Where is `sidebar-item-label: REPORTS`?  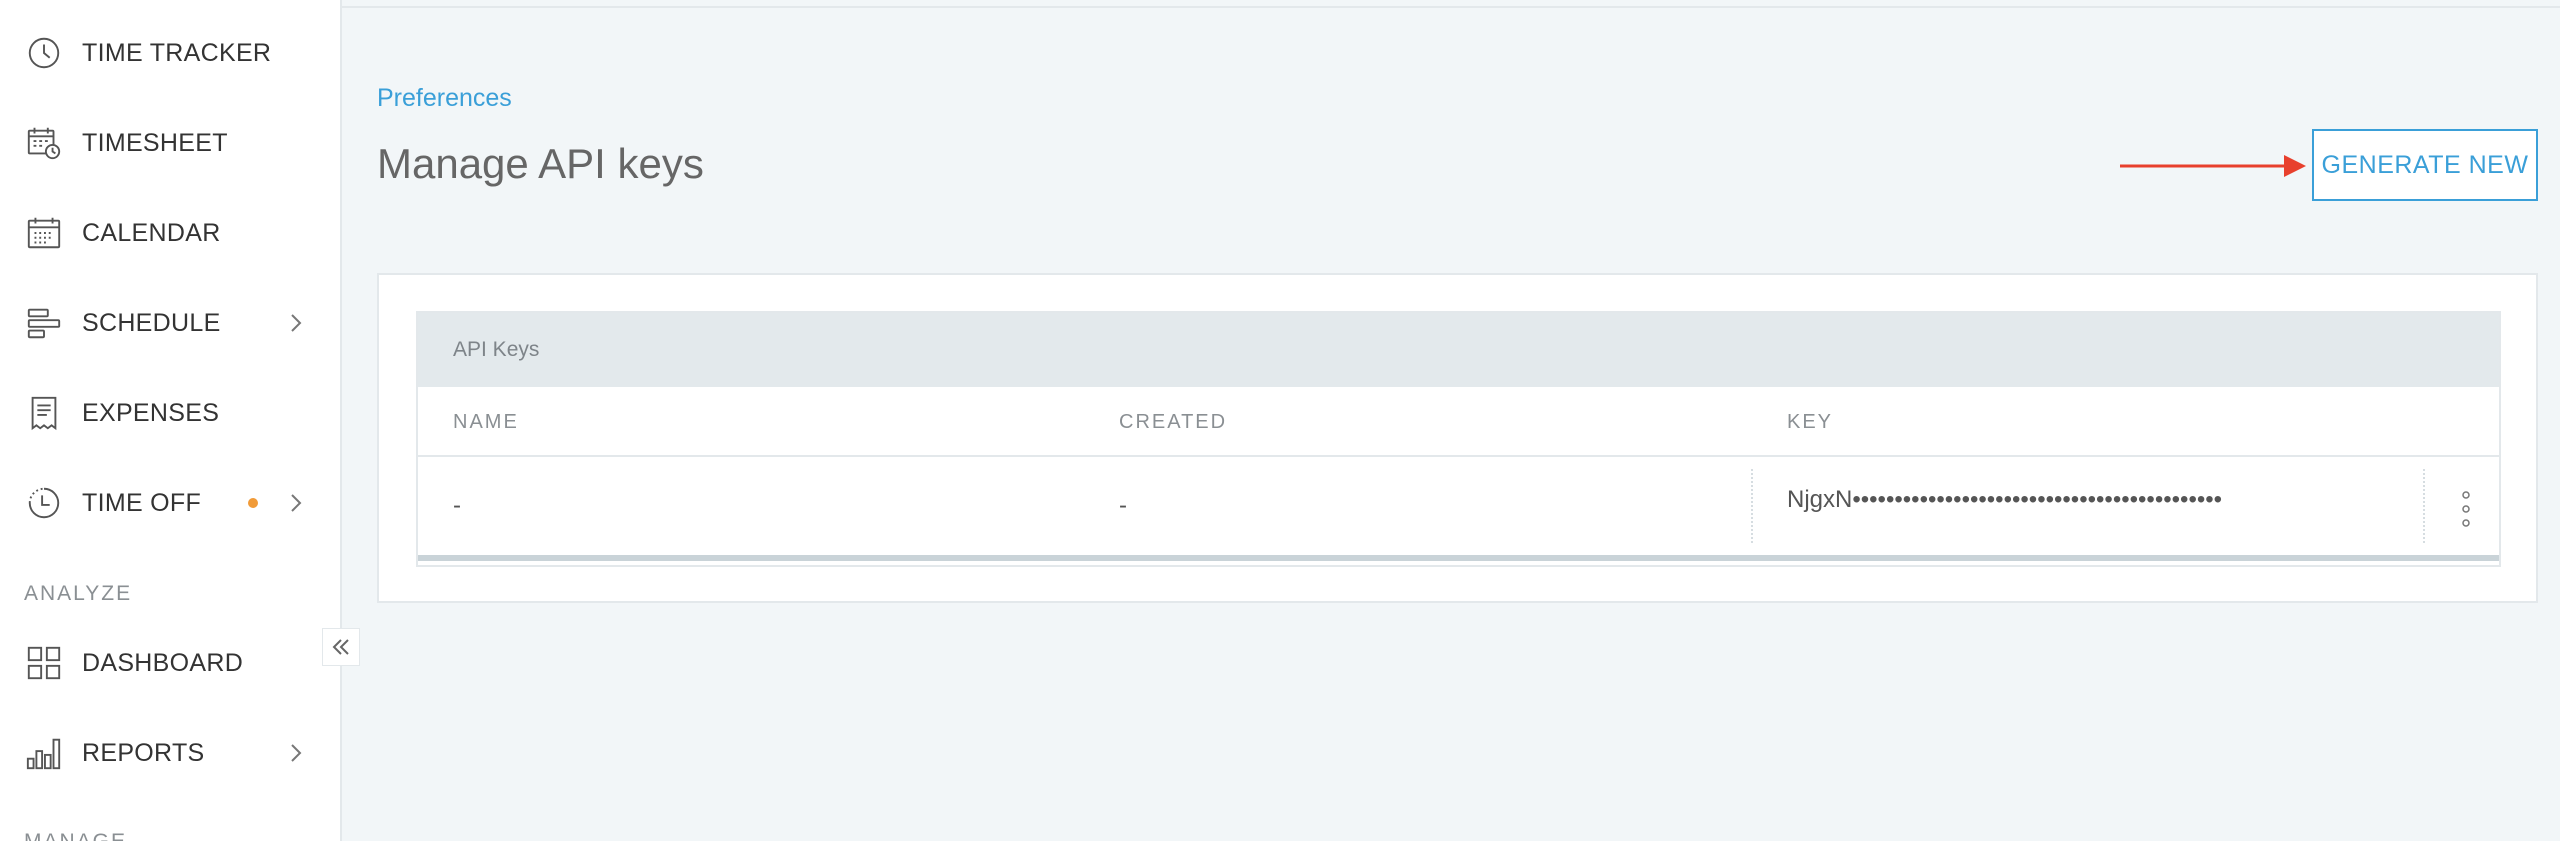
sidebar-item-label: REPORTS is located at coordinates (143, 752).